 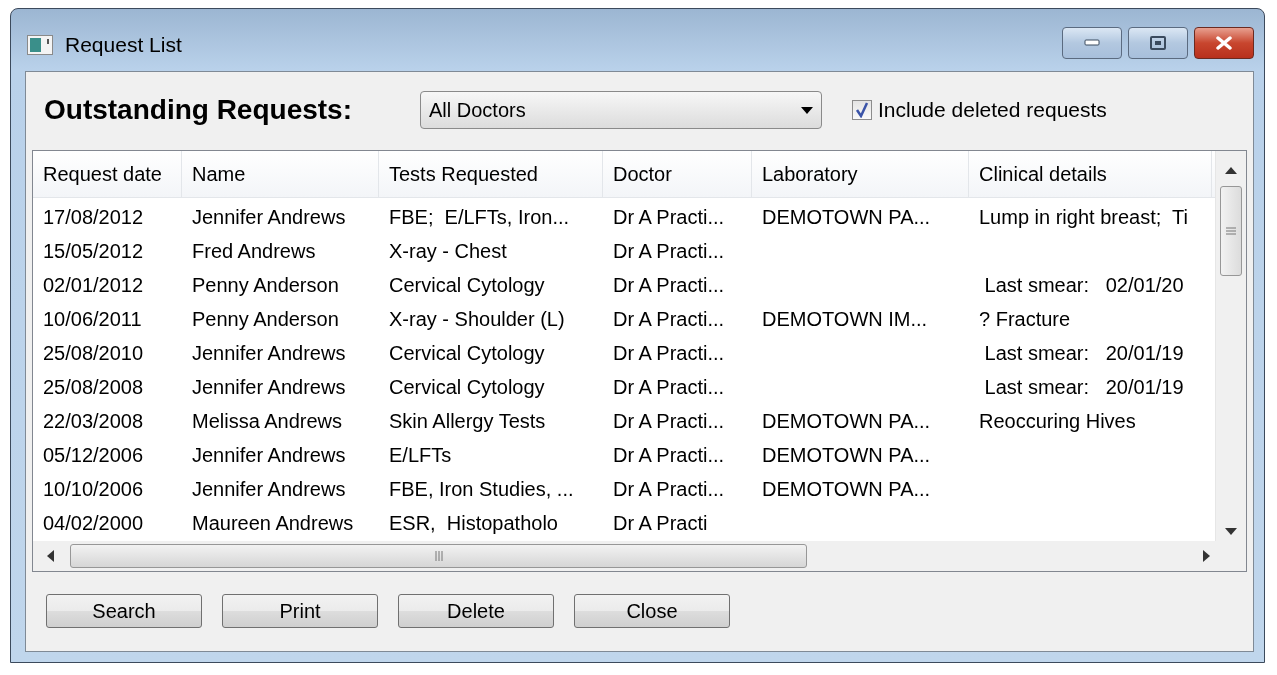 I want to click on table-cell: Maureen Andrews, so click(x=273, y=523).